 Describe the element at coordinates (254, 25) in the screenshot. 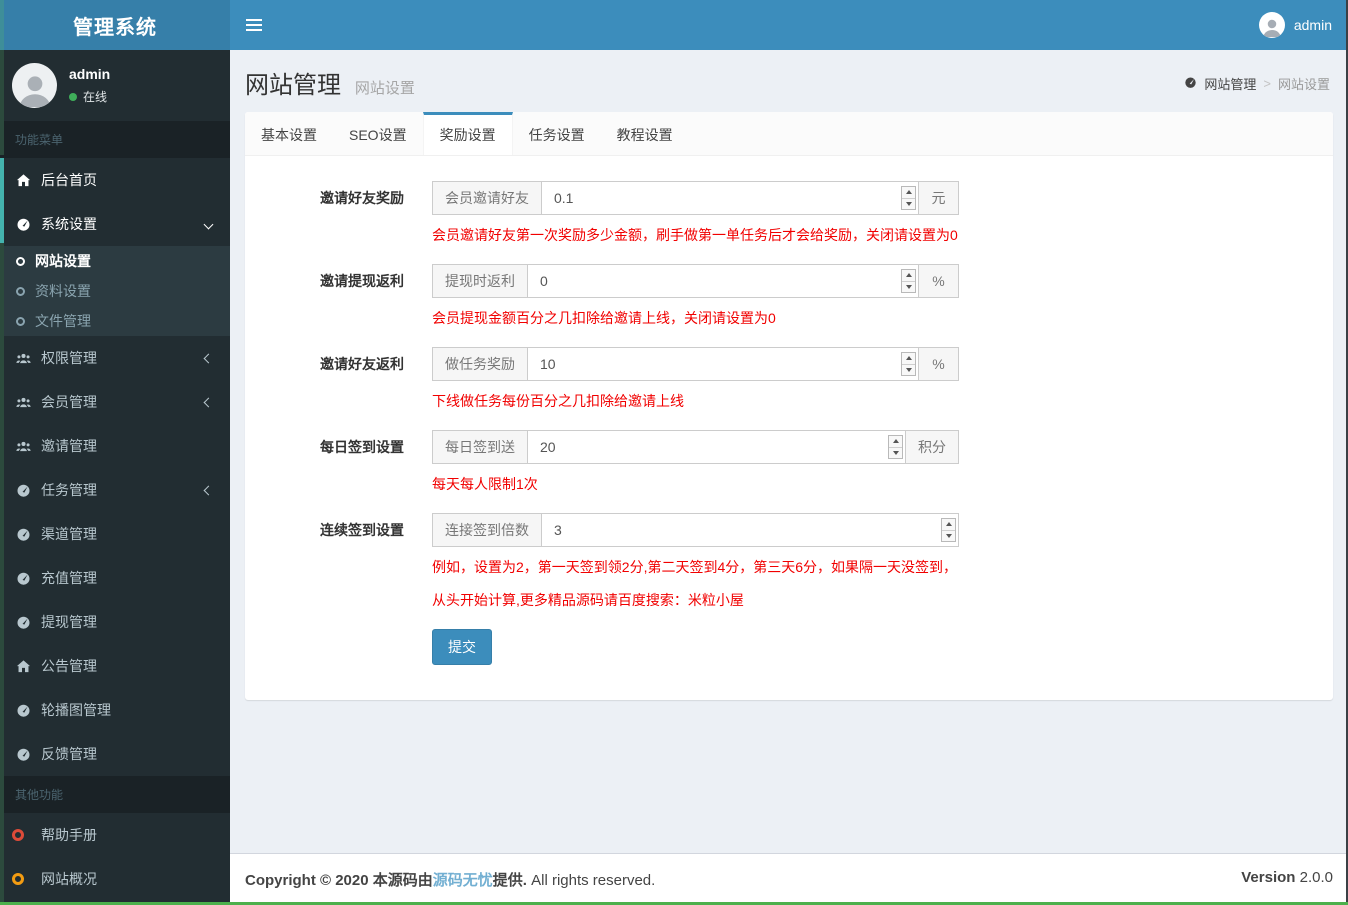

I see `sidebar-toggle-button` at that location.